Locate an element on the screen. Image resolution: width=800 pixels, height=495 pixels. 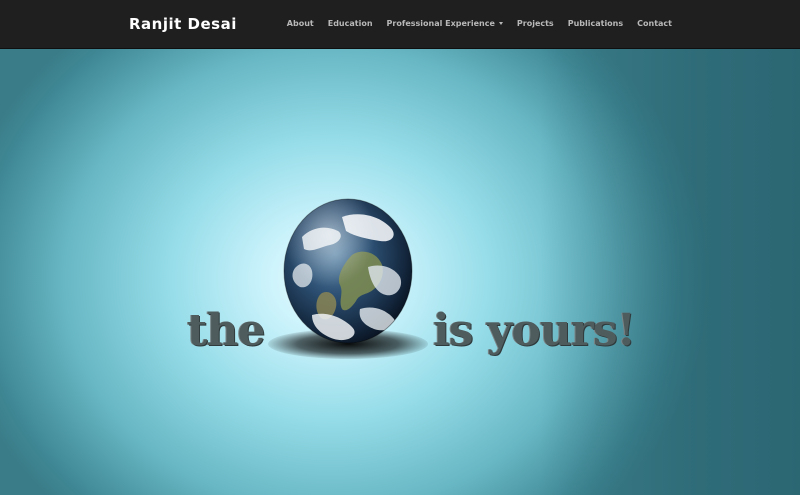
nav-publications: Publications is located at coordinates (595, 23).